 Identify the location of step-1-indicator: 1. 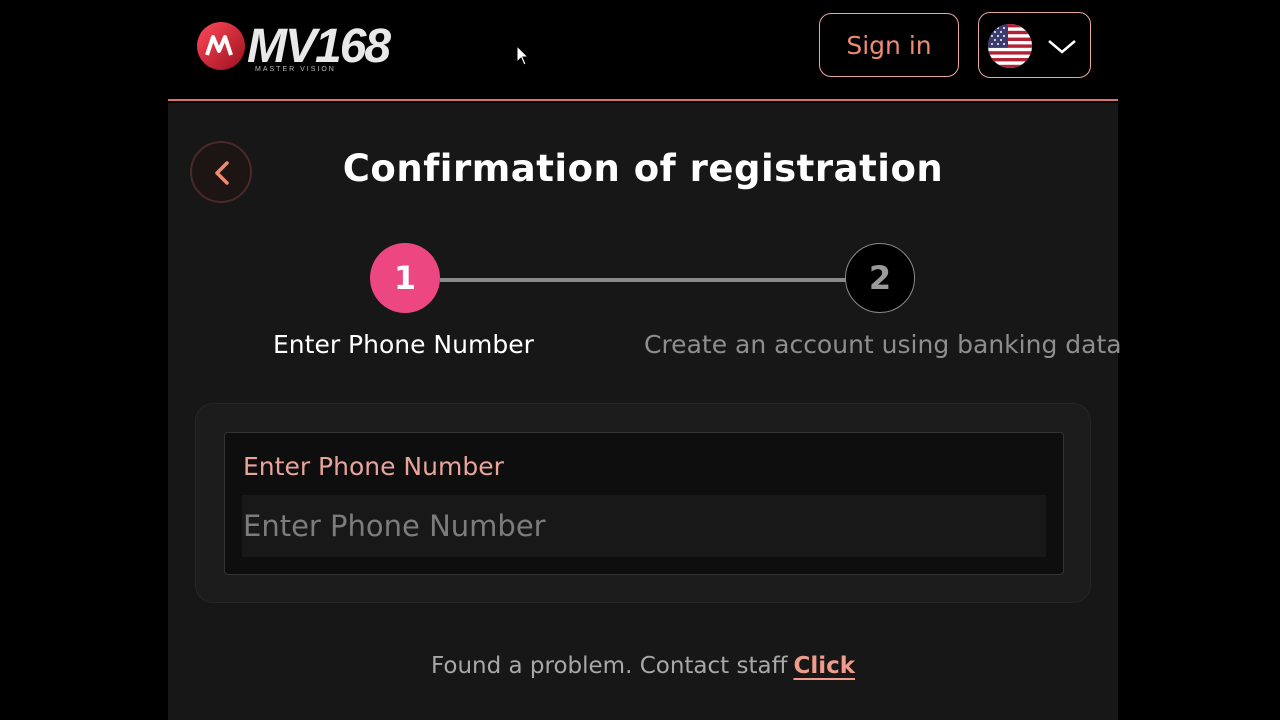
(405, 278).